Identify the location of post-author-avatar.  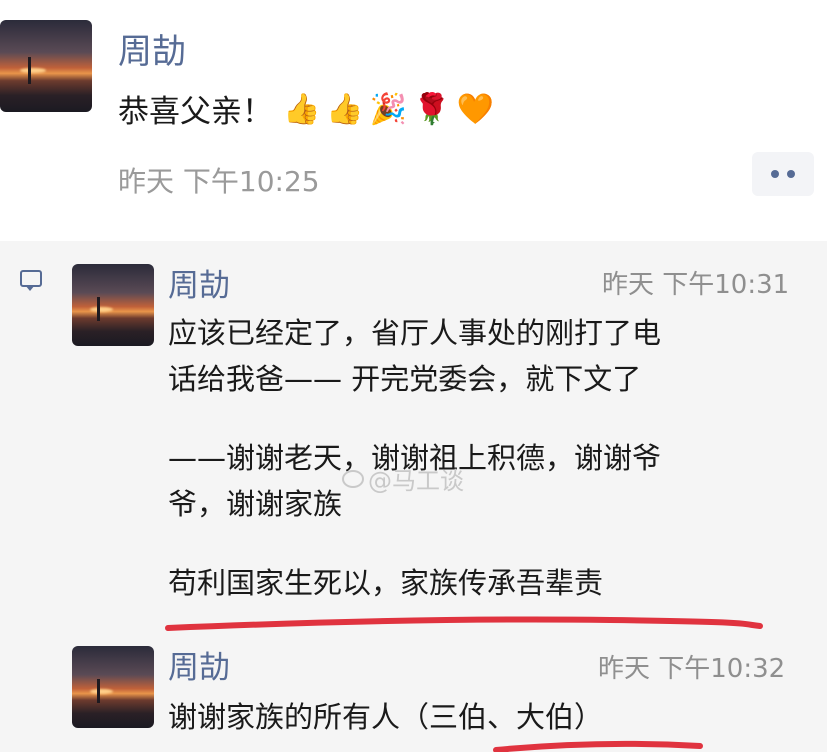
(46, 66).